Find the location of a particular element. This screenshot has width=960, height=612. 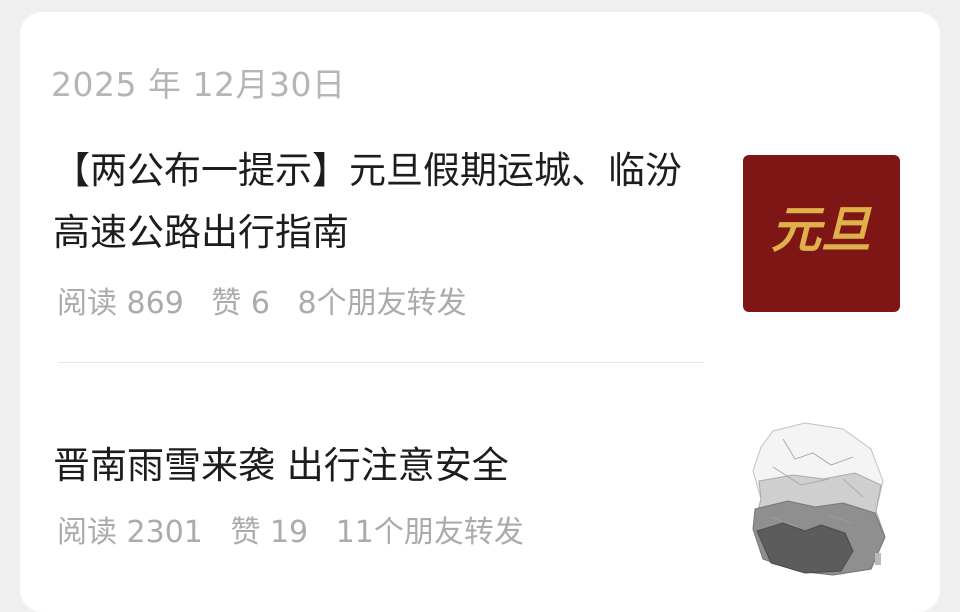

article-title: 【两公布一提示】元旦假期运城、临汾高速公路出行指南 is located at coordinates (373, 202).